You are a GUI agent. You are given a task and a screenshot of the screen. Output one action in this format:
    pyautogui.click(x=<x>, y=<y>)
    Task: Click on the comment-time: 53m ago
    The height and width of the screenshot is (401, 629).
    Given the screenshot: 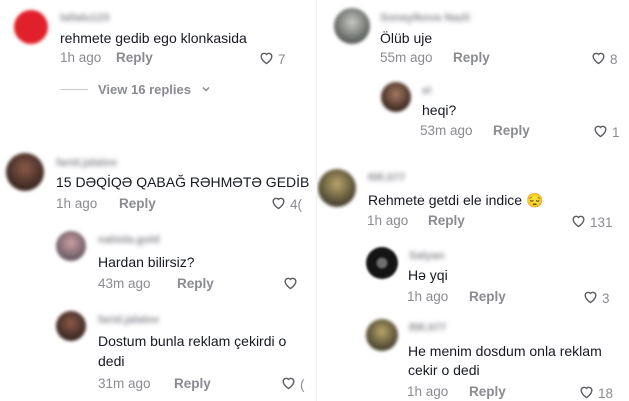 What is the action you would take?
    pyautogui.click(x=446, y=130)
    